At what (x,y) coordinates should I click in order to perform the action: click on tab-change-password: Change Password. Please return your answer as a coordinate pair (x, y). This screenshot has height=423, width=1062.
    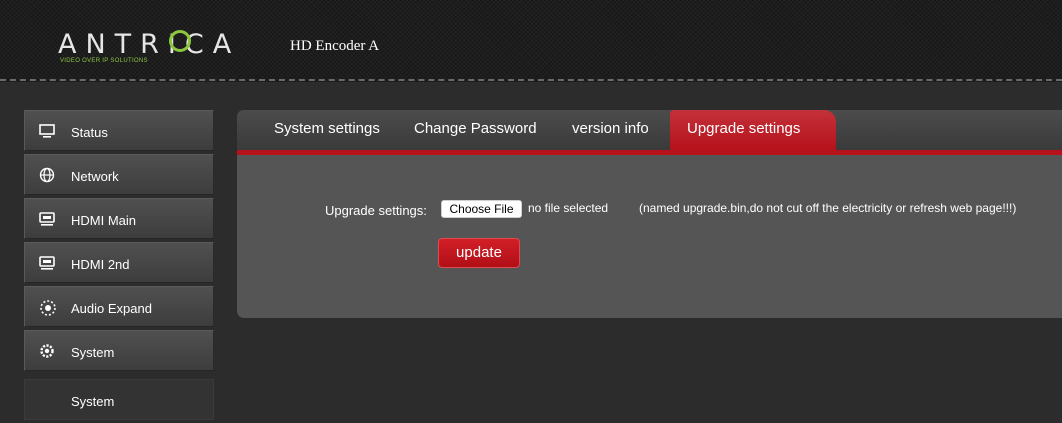
    Looking at the image, I should click on (475, 128).